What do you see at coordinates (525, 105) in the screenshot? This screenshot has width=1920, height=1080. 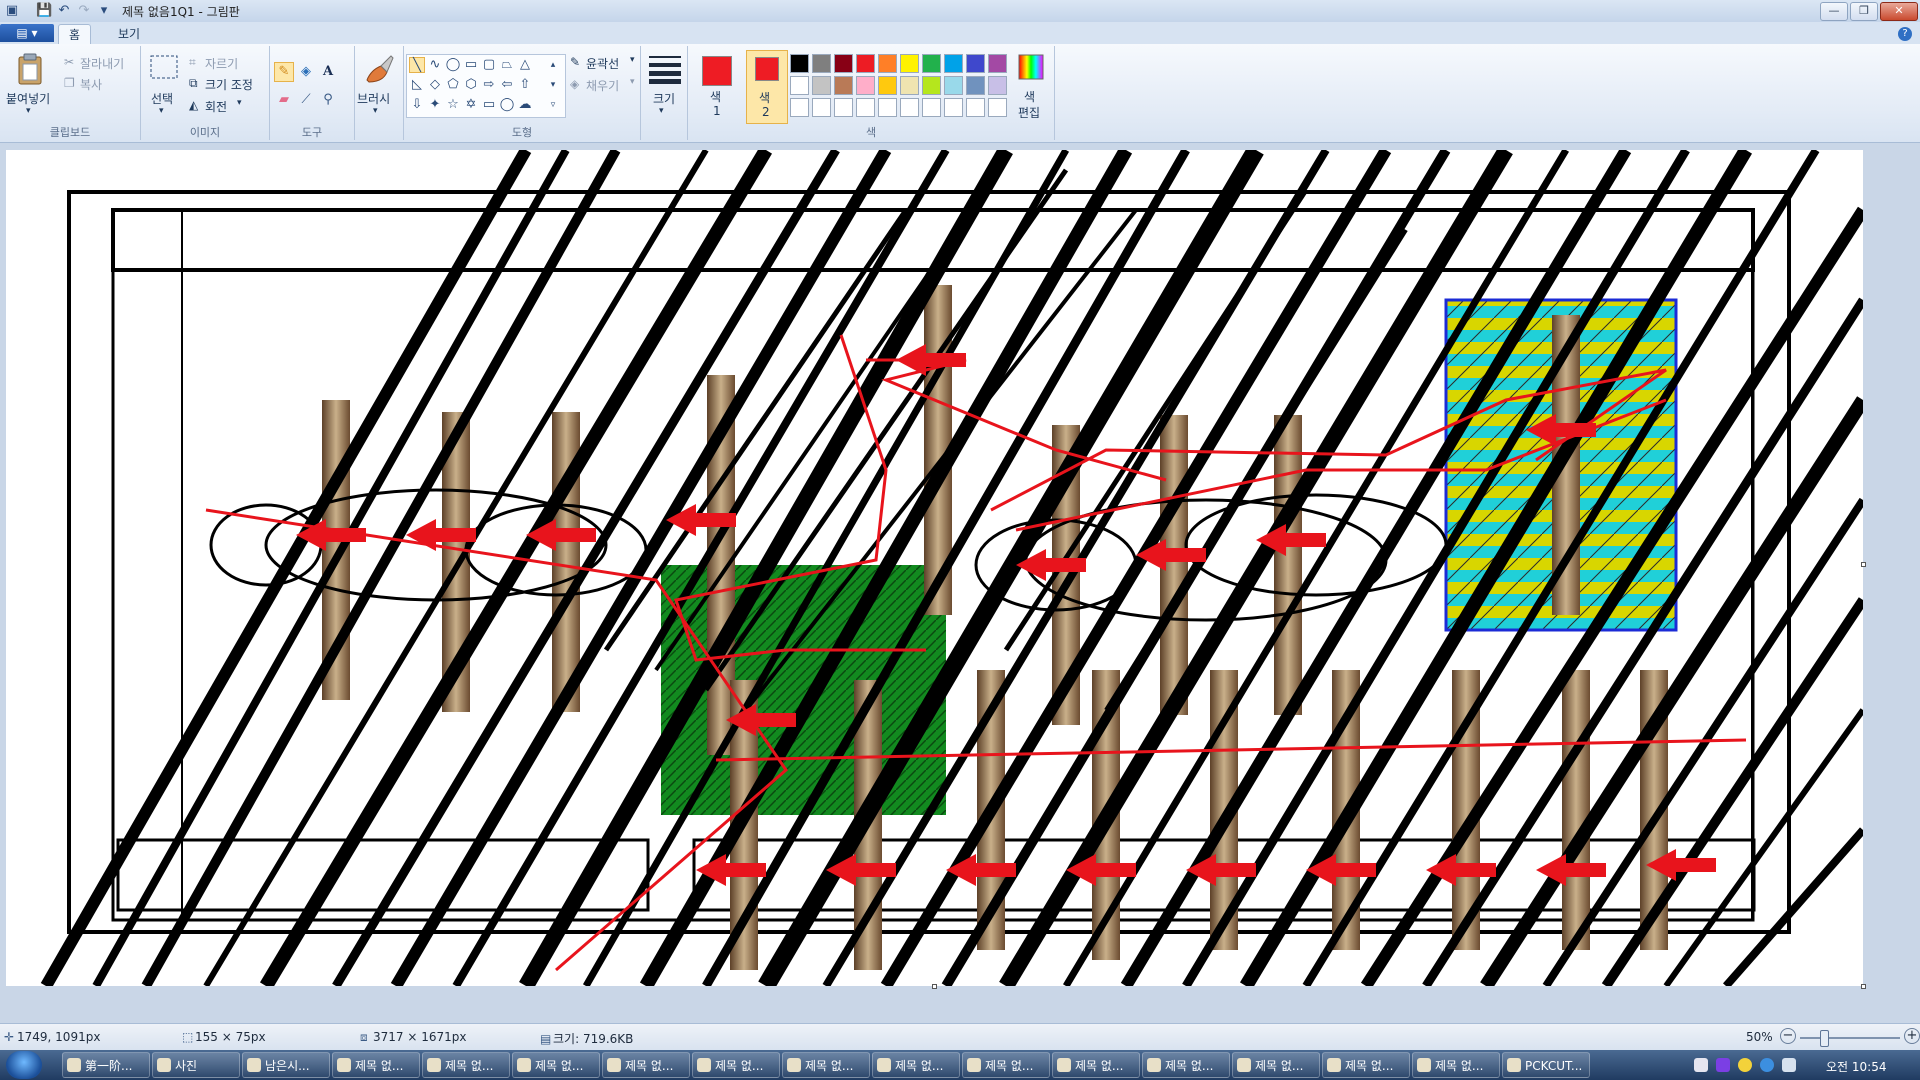 I see `cloud-callout-shape-icon: ☁` at bounding box center [525, 105].